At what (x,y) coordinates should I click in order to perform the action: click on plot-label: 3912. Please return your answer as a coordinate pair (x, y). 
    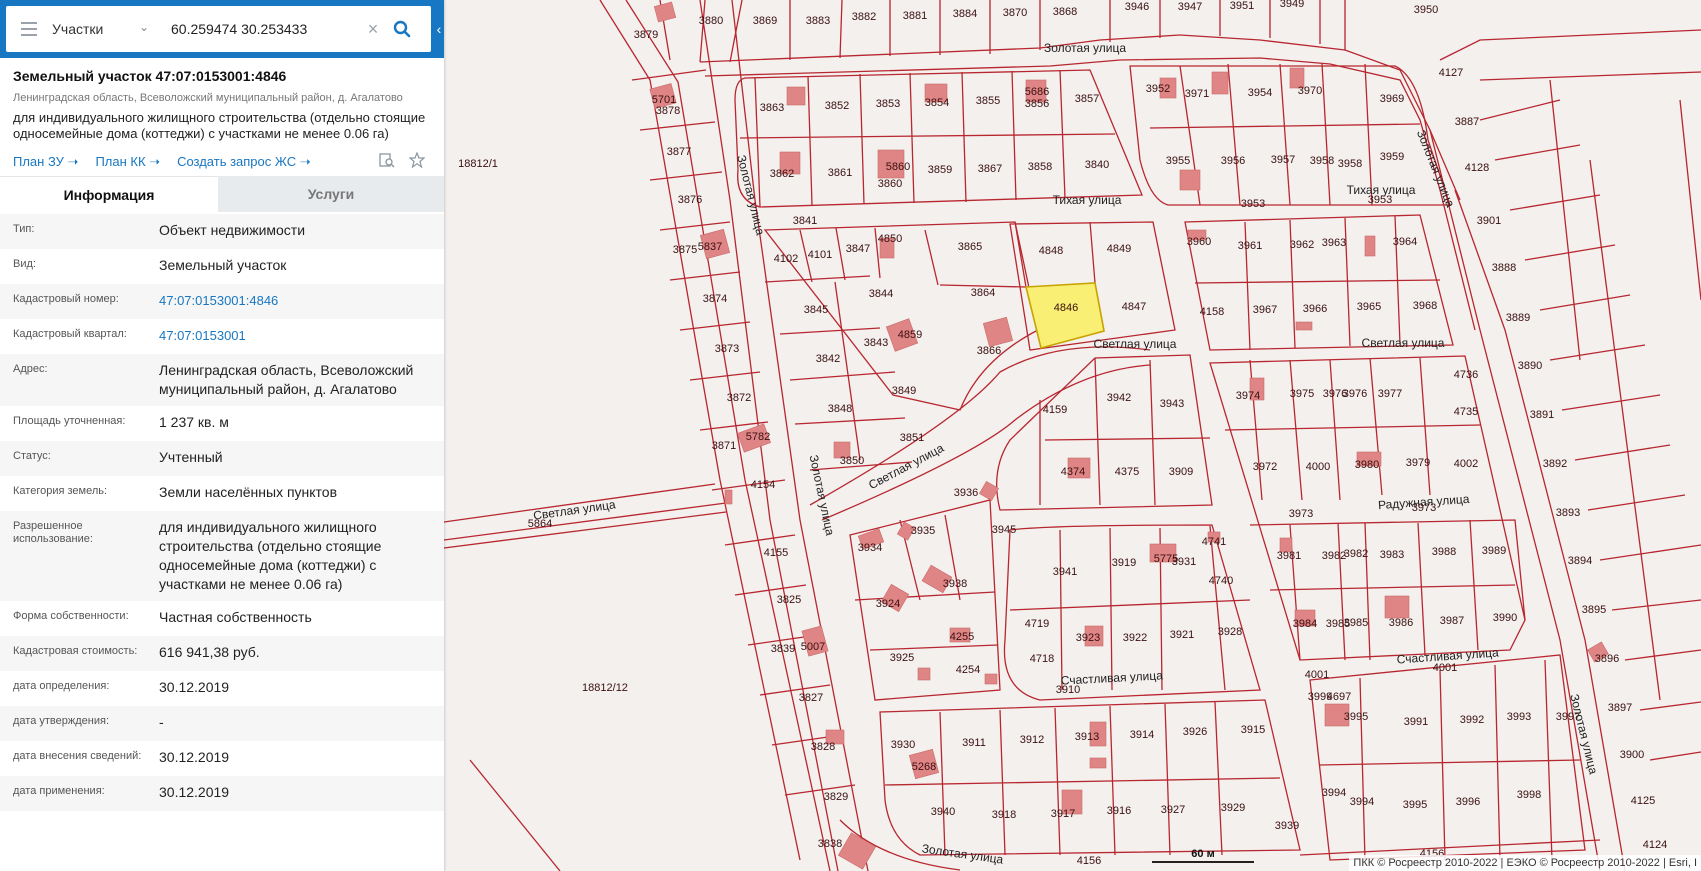
    Looking at the image, I should click on (1032, 740).